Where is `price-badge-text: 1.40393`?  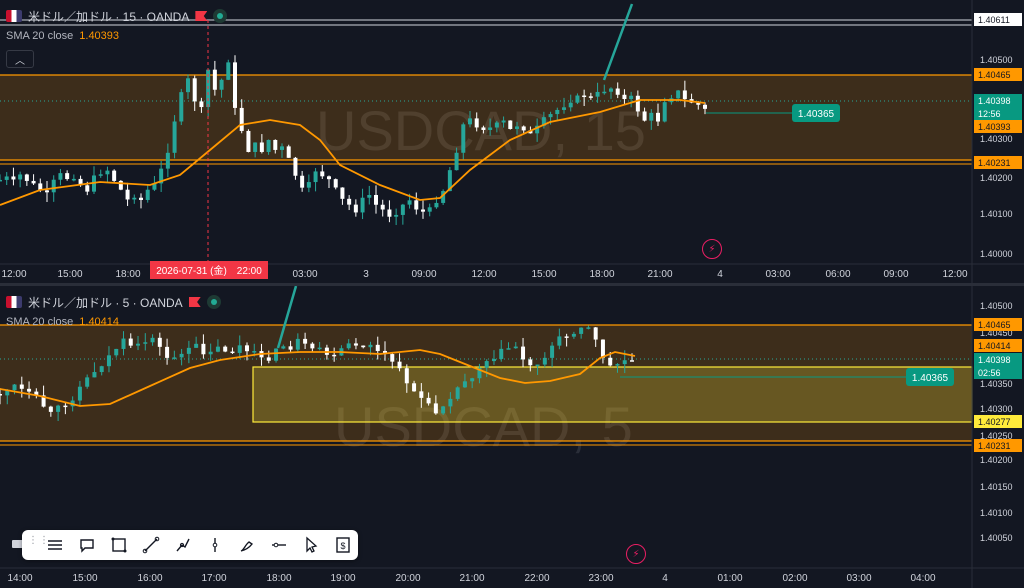 price-badge-text: 1.40393 is located at coordinates (994, 127).